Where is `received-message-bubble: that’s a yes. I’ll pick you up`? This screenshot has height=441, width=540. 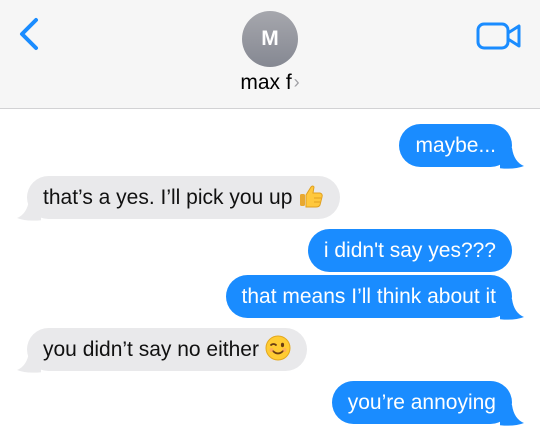
received-message-bubble: that’s a yes. I’ll pick you up is located at coordinates (184, 197).